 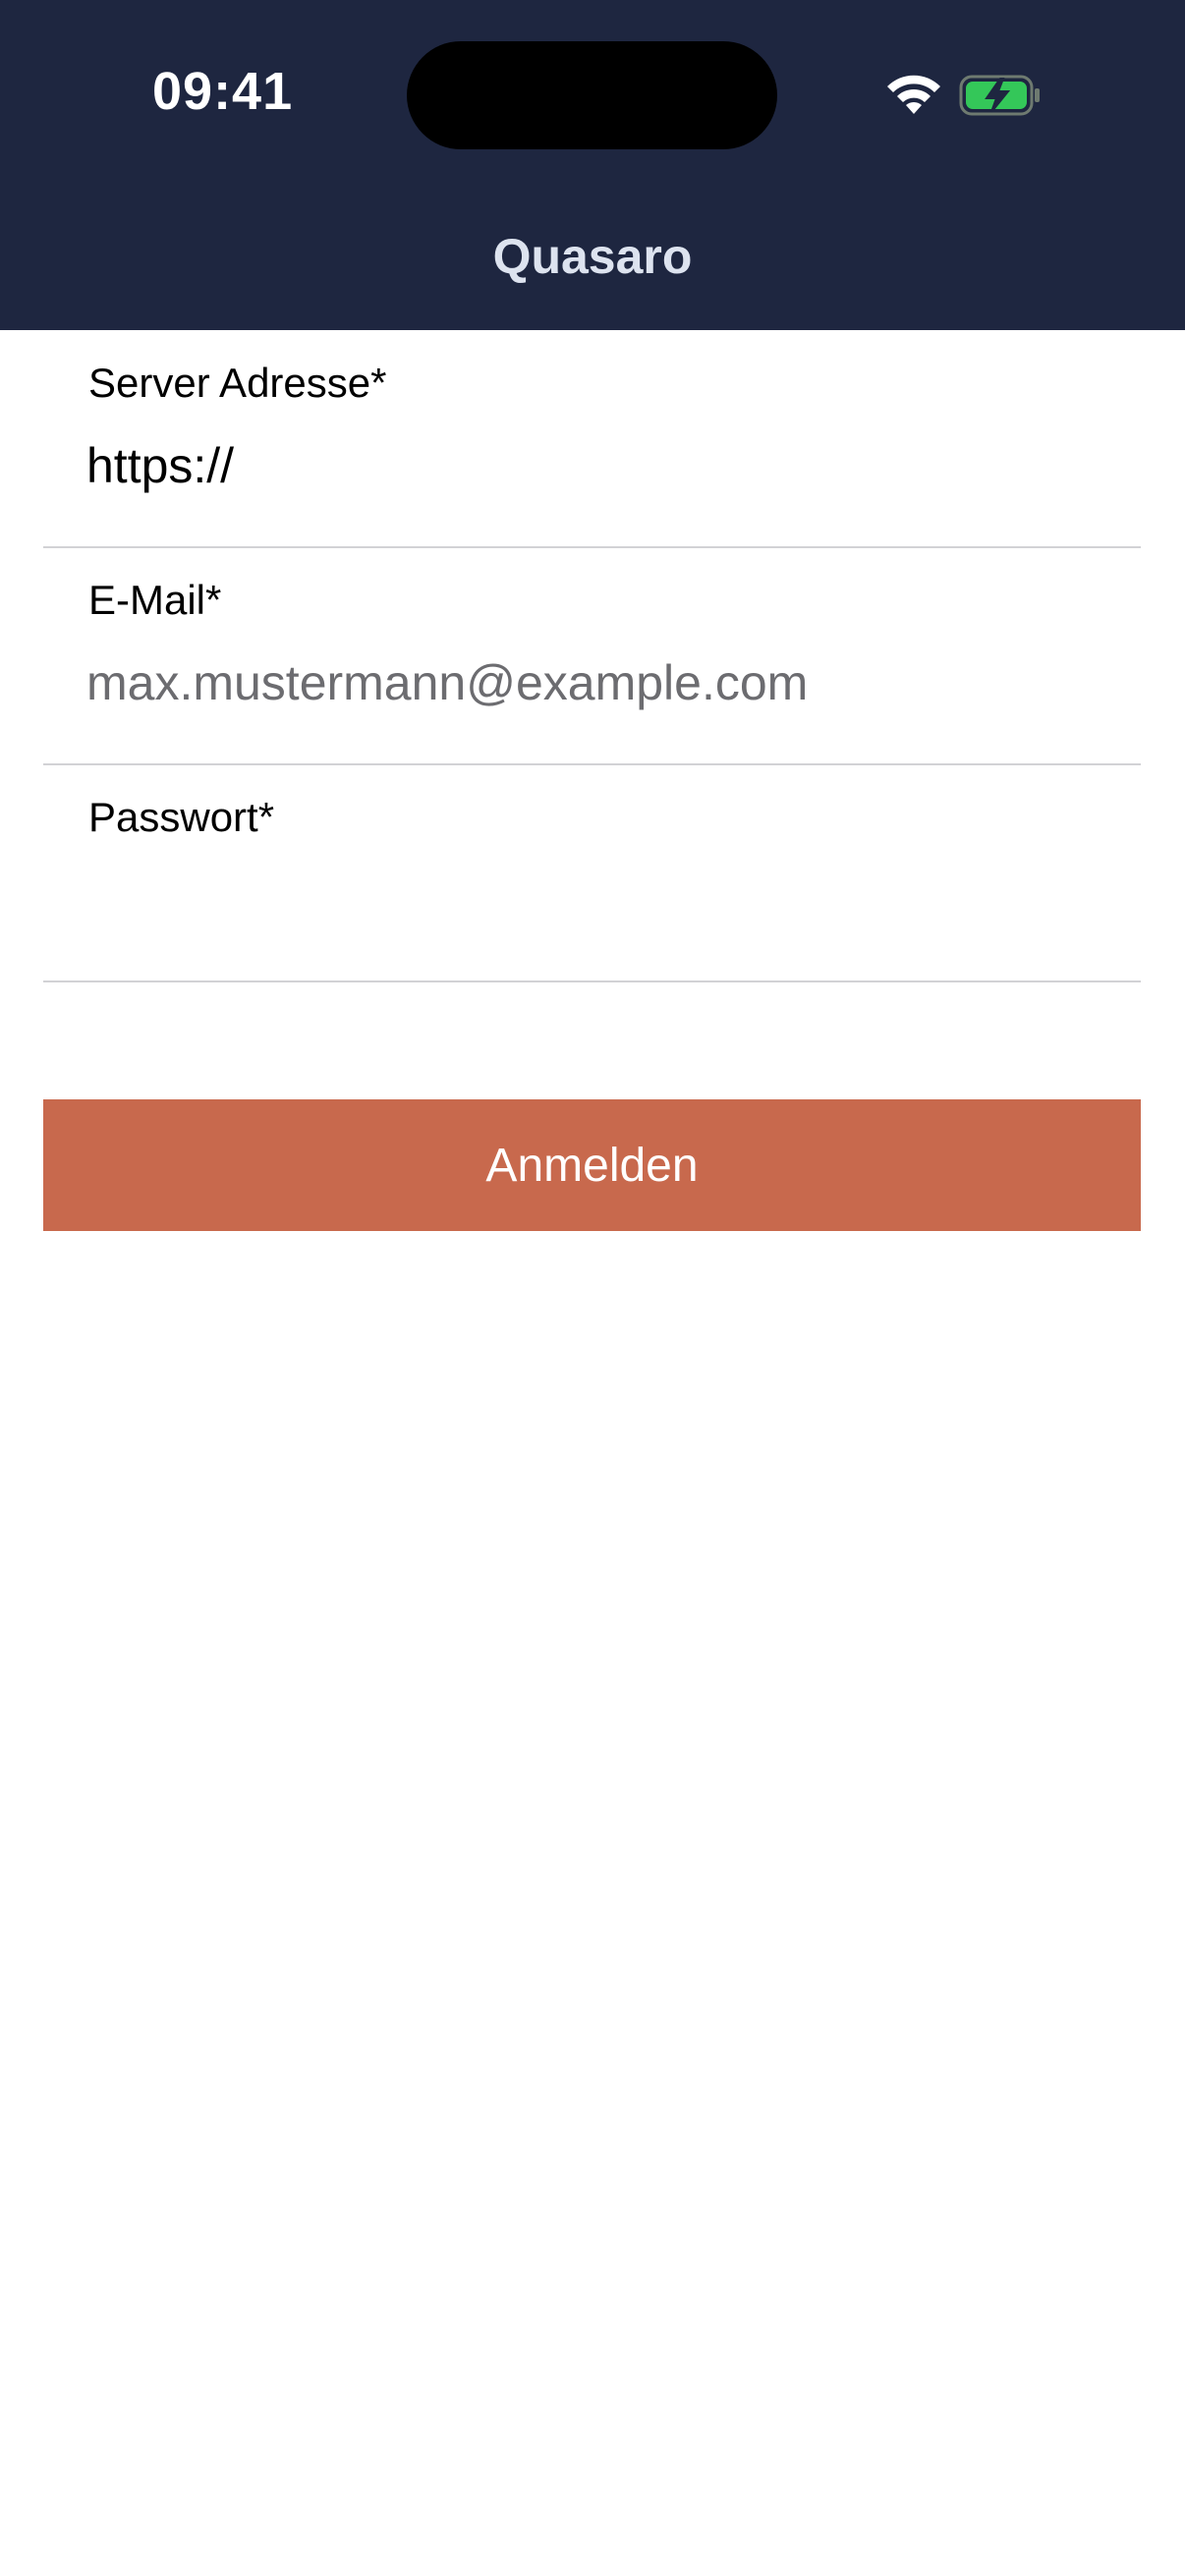 What do you see at coordinates (1000, 95) in the screenshot?
I see `battery-charging-icon` at bounding box center [1000, 95].